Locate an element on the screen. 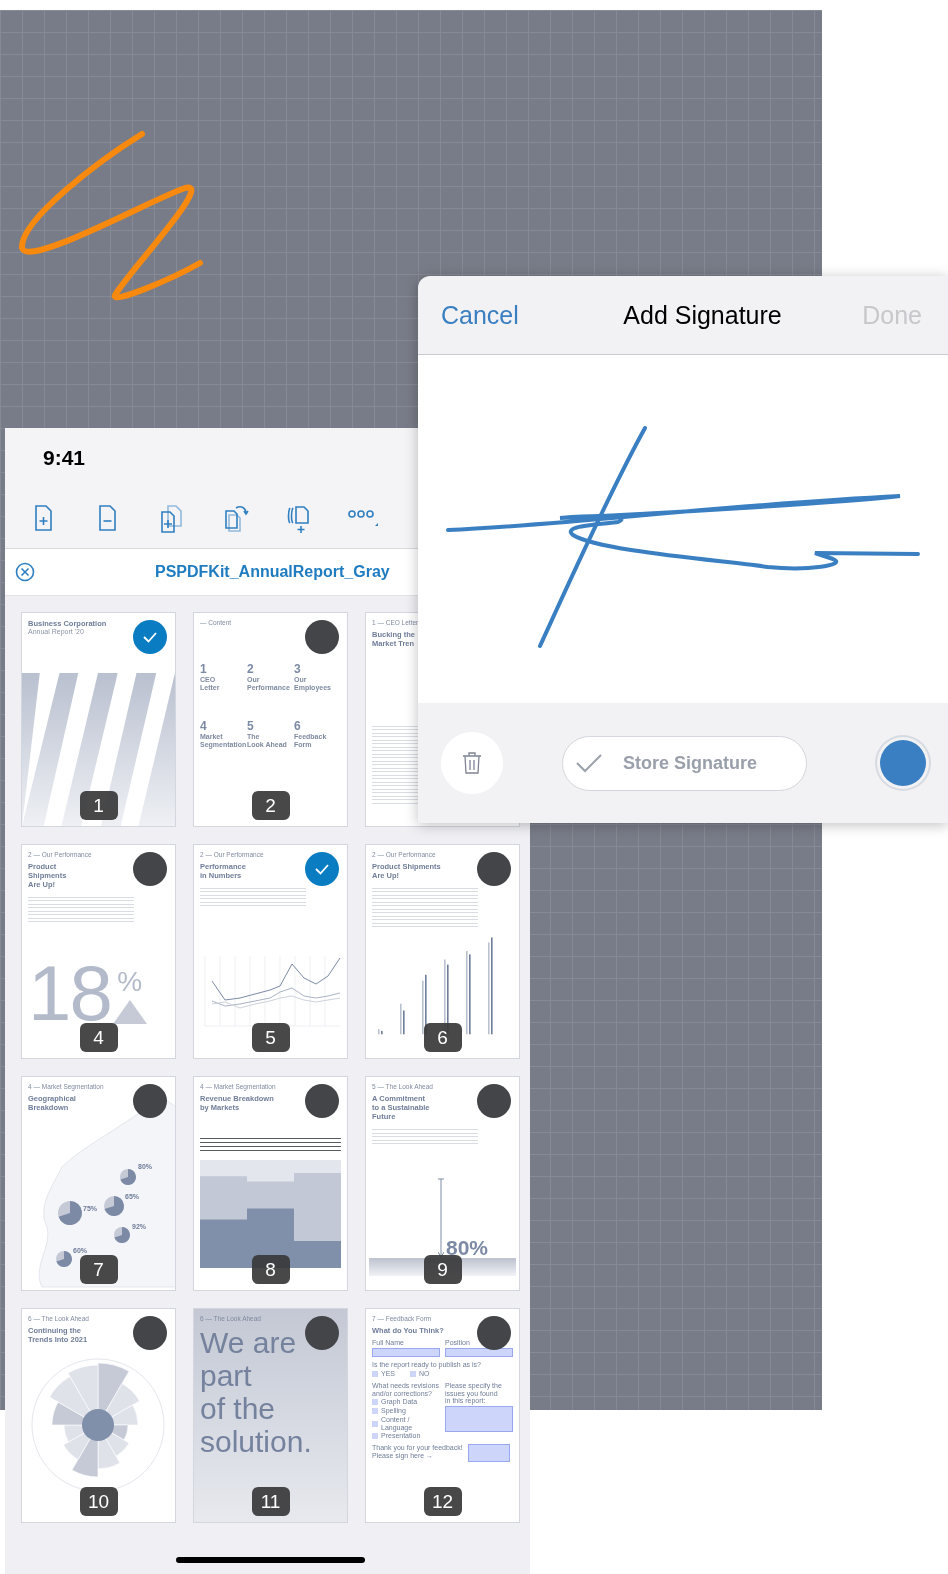  quote-text: We are part of the solution. is located at coordinates (256, 1392).